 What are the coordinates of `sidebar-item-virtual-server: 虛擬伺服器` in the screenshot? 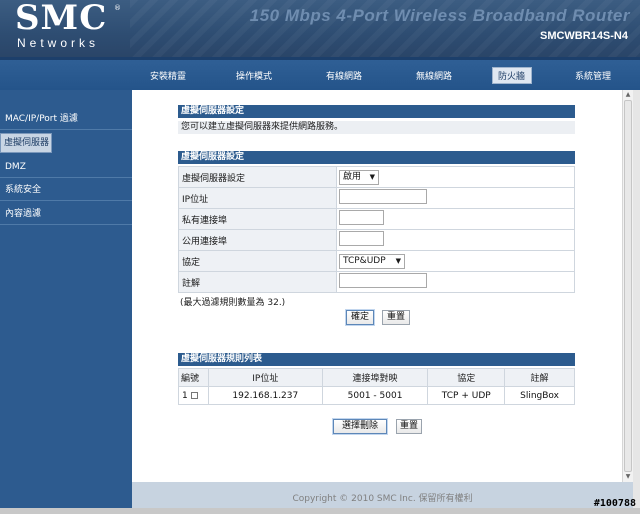 It's located at (26, 143).